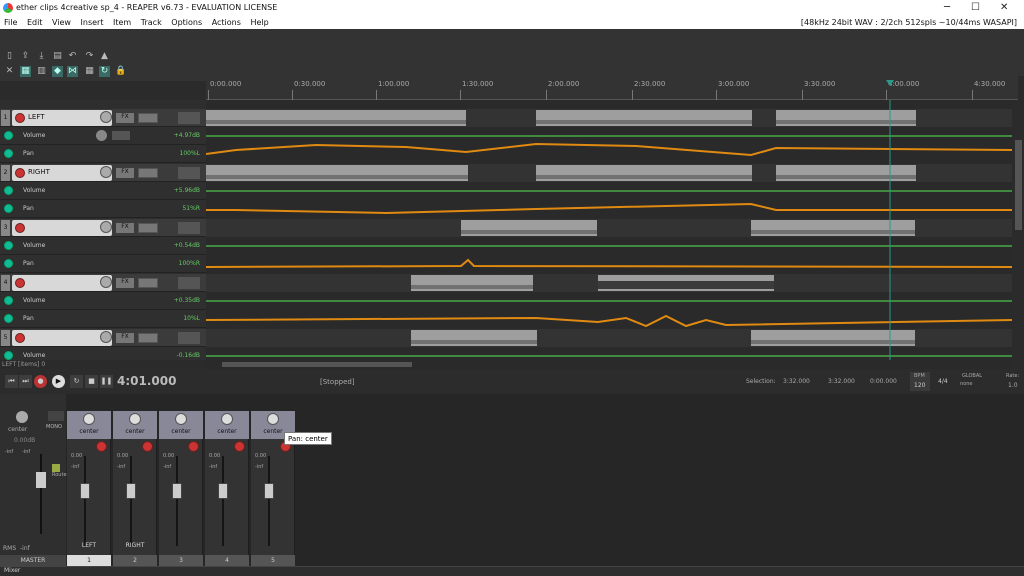 The height and width of the screenshot is (576, 1024). Describe the element at coordinates (103, 353) in the screenshot. I see `volume-envelope-lane: Volume -0.16dB` at that location.